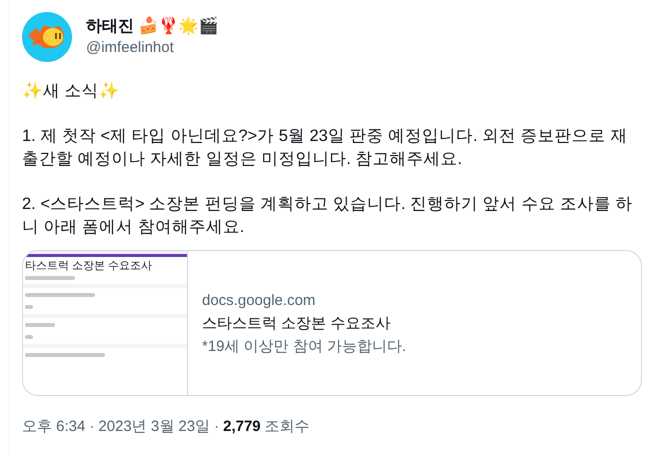  What do you see at coordinates (287, 427) in the screenshot?
I see `views-label: 조회수` at bounding box center [287, 427].